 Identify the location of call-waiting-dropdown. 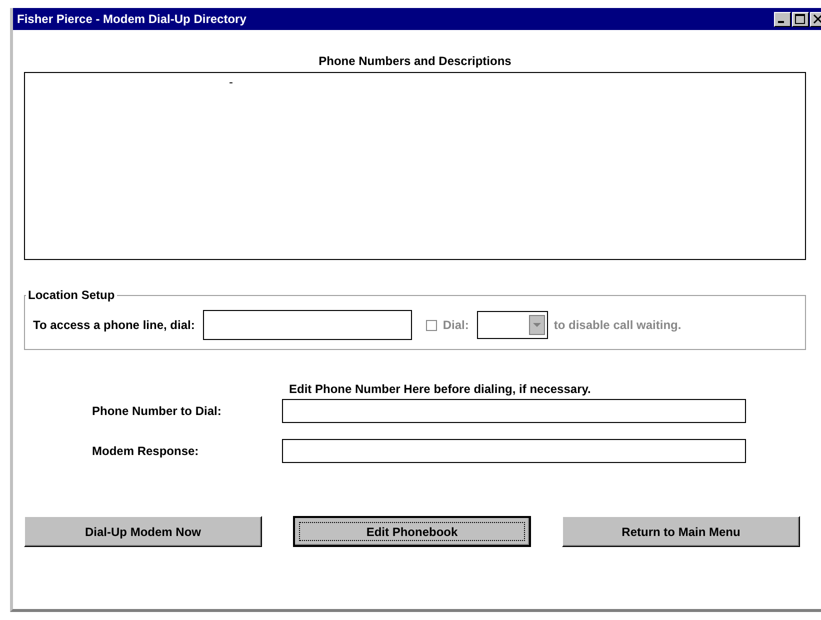
(512, 325).